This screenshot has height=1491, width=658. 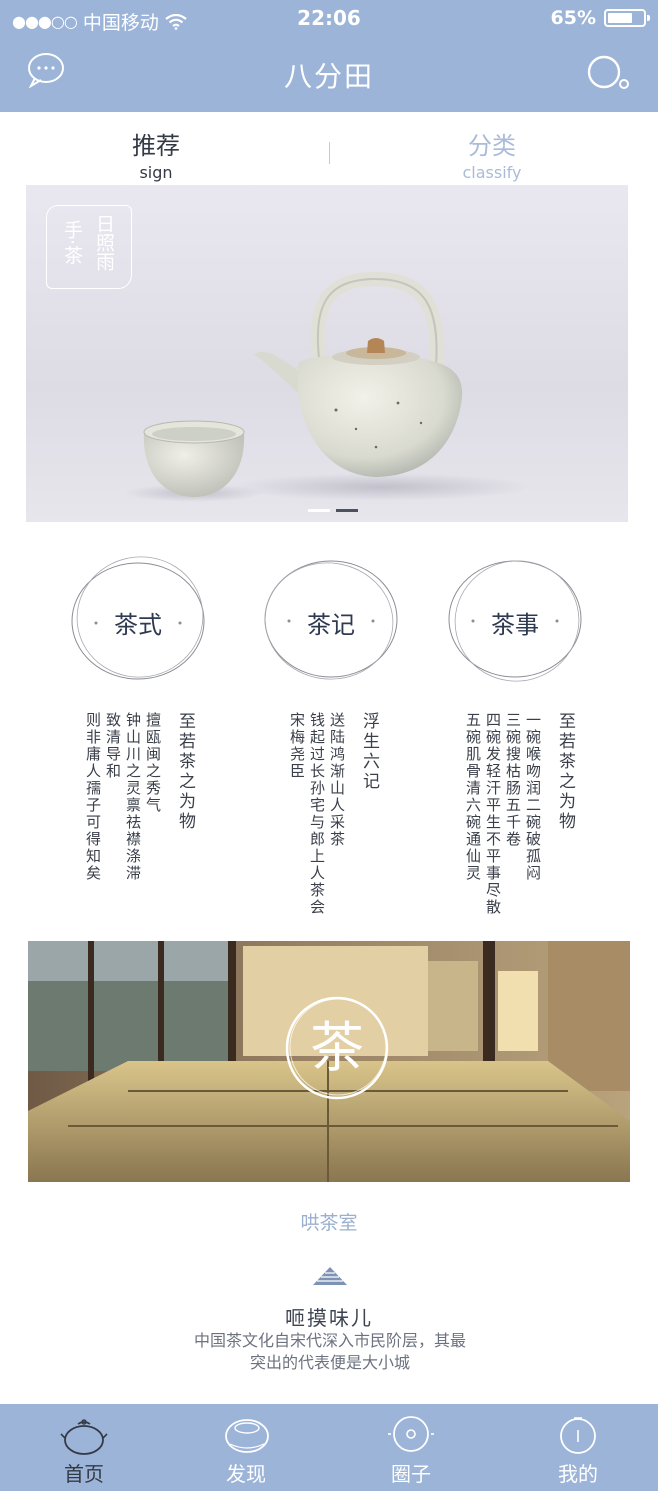 What do you see at coordinates (72, 242) in the screenshot?
I see `seal-text: 手·茶` at bounding box center [72, 242].